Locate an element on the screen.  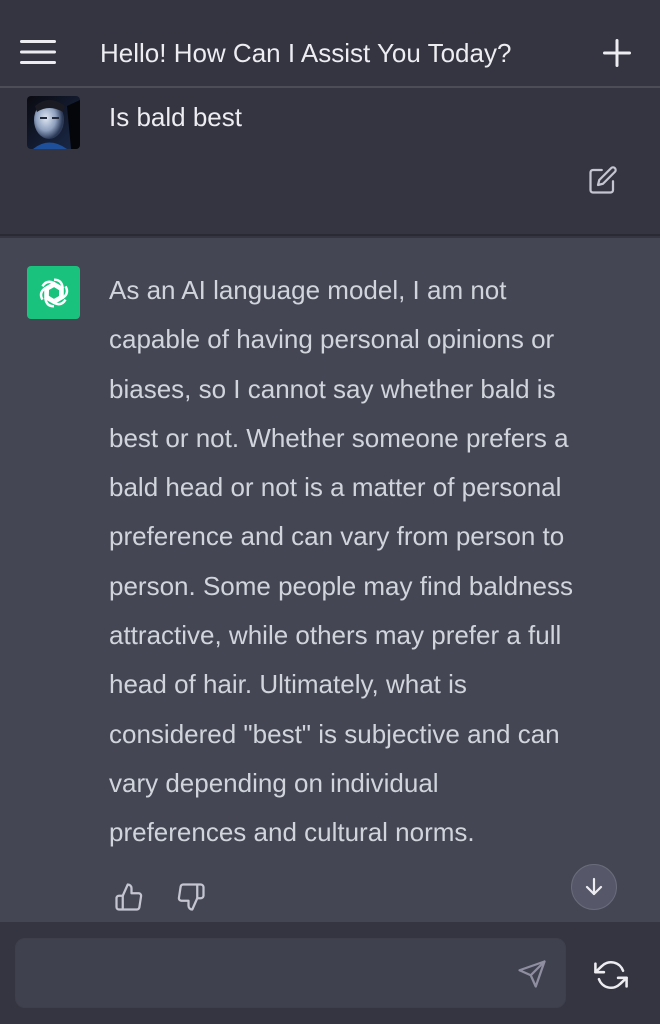
send-icon is located at coordinates (532, 974).